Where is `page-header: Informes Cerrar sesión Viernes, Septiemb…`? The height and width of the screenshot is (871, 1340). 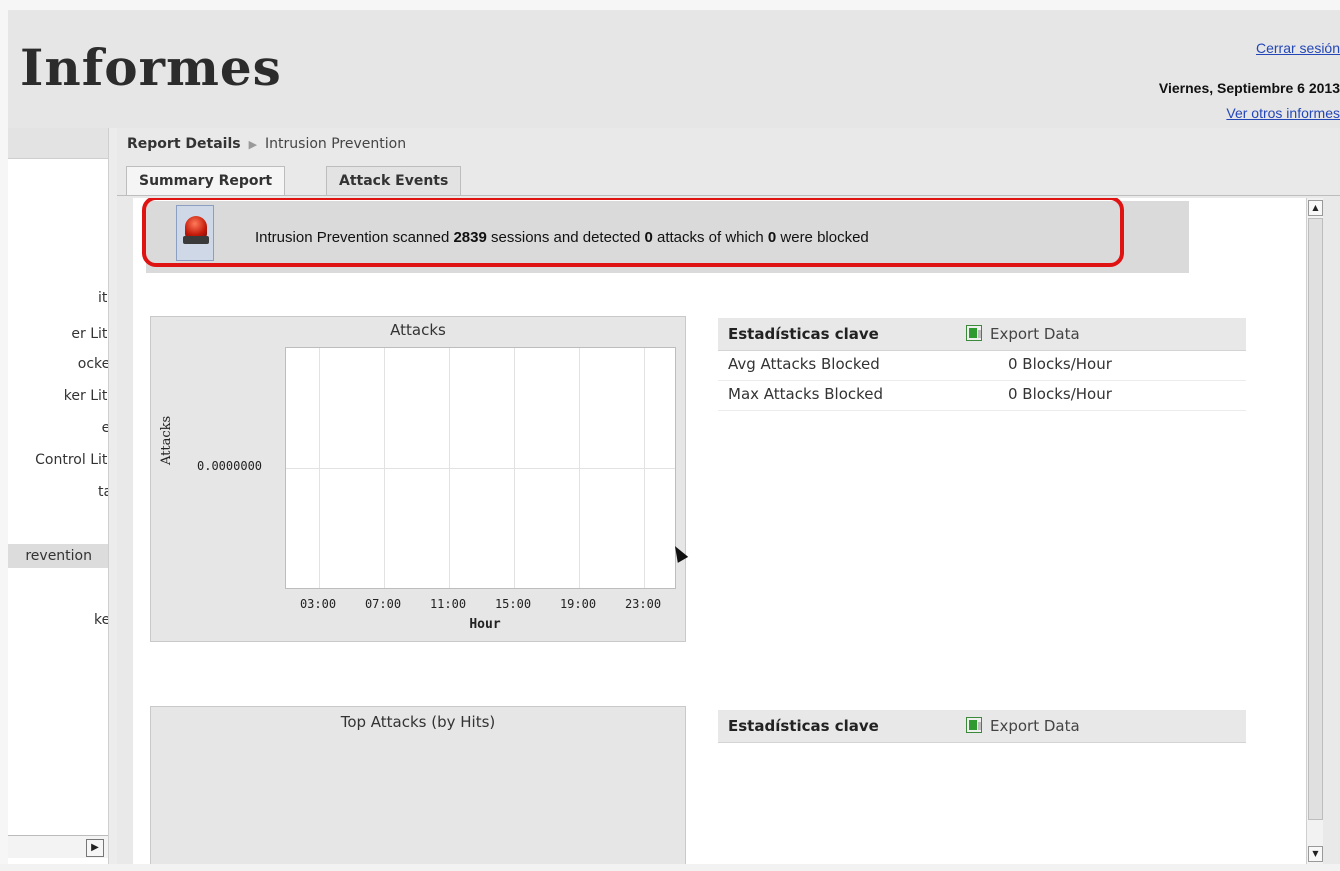 page-header: Informes Cerrar sesión Viernes, Septiemb… is located at coordinates (674, 69).